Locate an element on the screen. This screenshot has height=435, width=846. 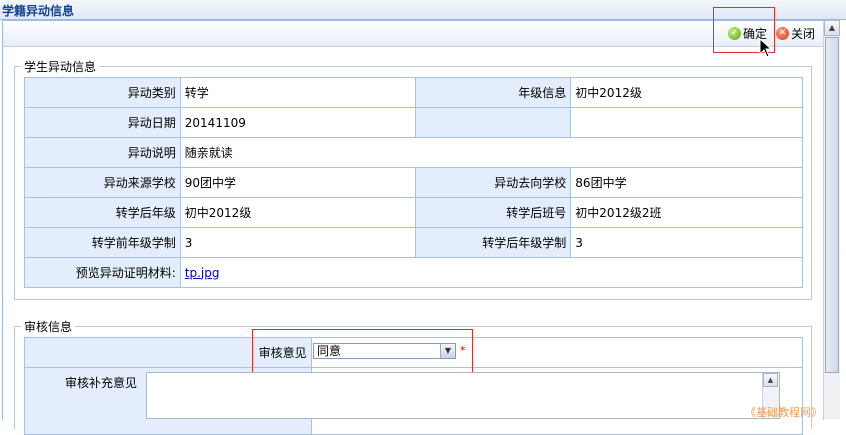
field-label: 异动去向学校 is located at coordinates (493, 182).